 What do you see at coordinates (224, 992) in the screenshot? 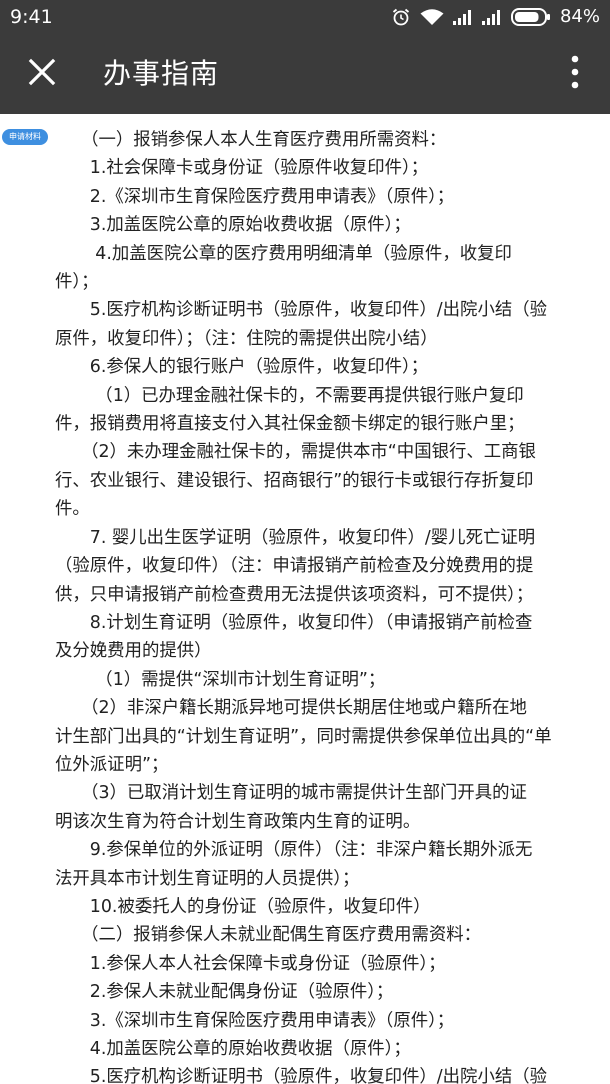
I see `text-line: 2.参保人未就业配偶身份证（验原件）；` at bounding box center [224, 992].